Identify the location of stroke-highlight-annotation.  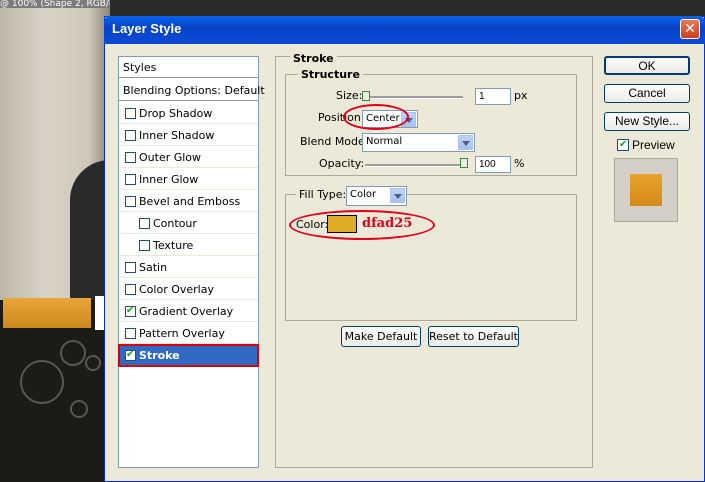
(188, 355).